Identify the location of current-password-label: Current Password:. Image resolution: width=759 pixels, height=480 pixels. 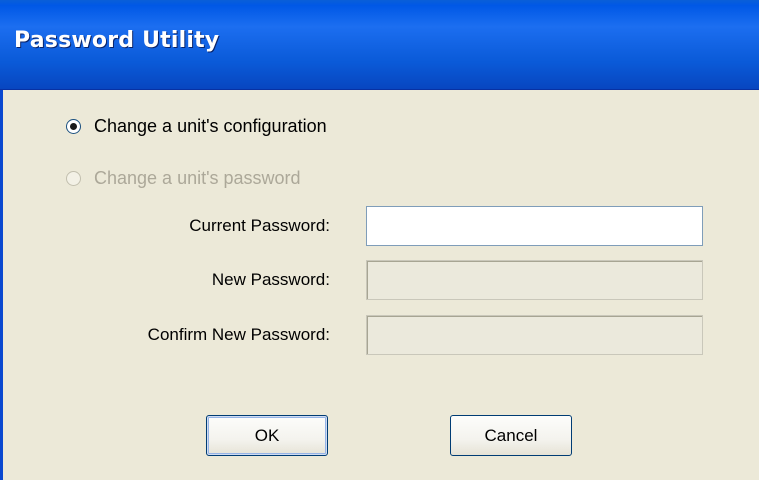
(259, 225).